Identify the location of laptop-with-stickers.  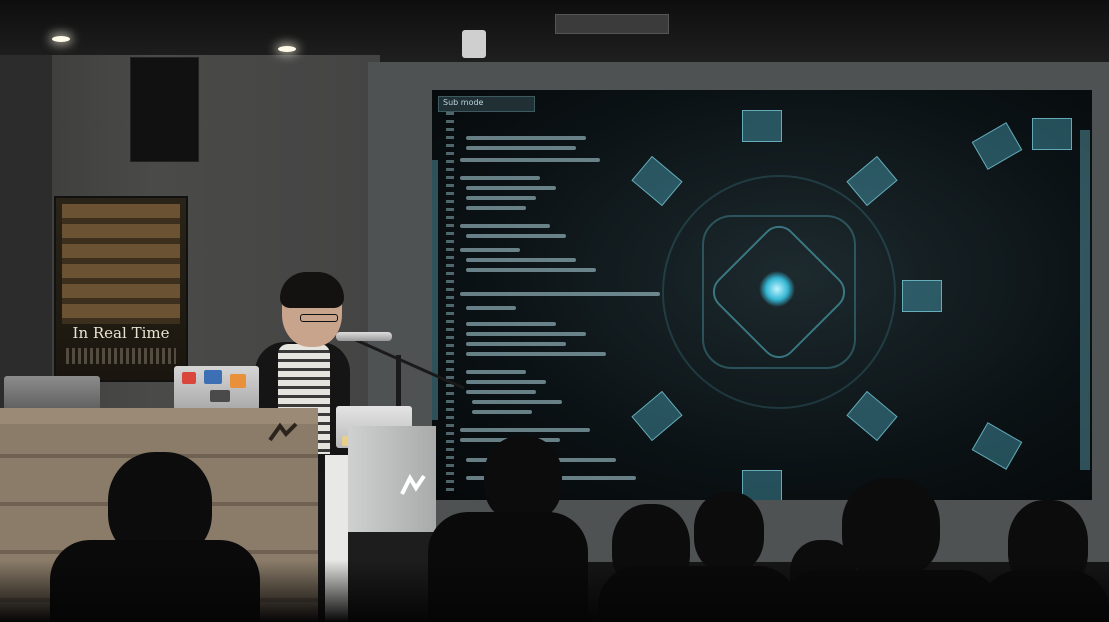
(216, 388).